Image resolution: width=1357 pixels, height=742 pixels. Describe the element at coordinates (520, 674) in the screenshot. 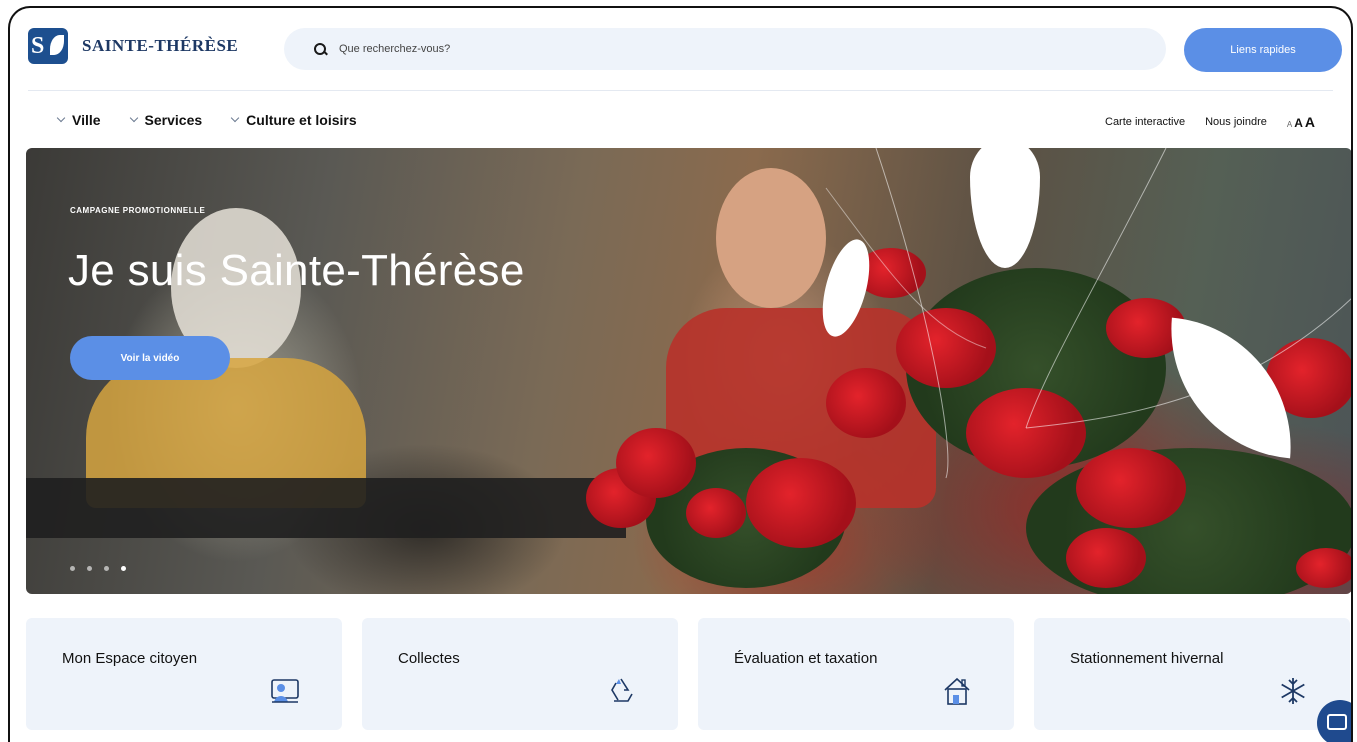

I see `card-collectes: Collectes` at that location.